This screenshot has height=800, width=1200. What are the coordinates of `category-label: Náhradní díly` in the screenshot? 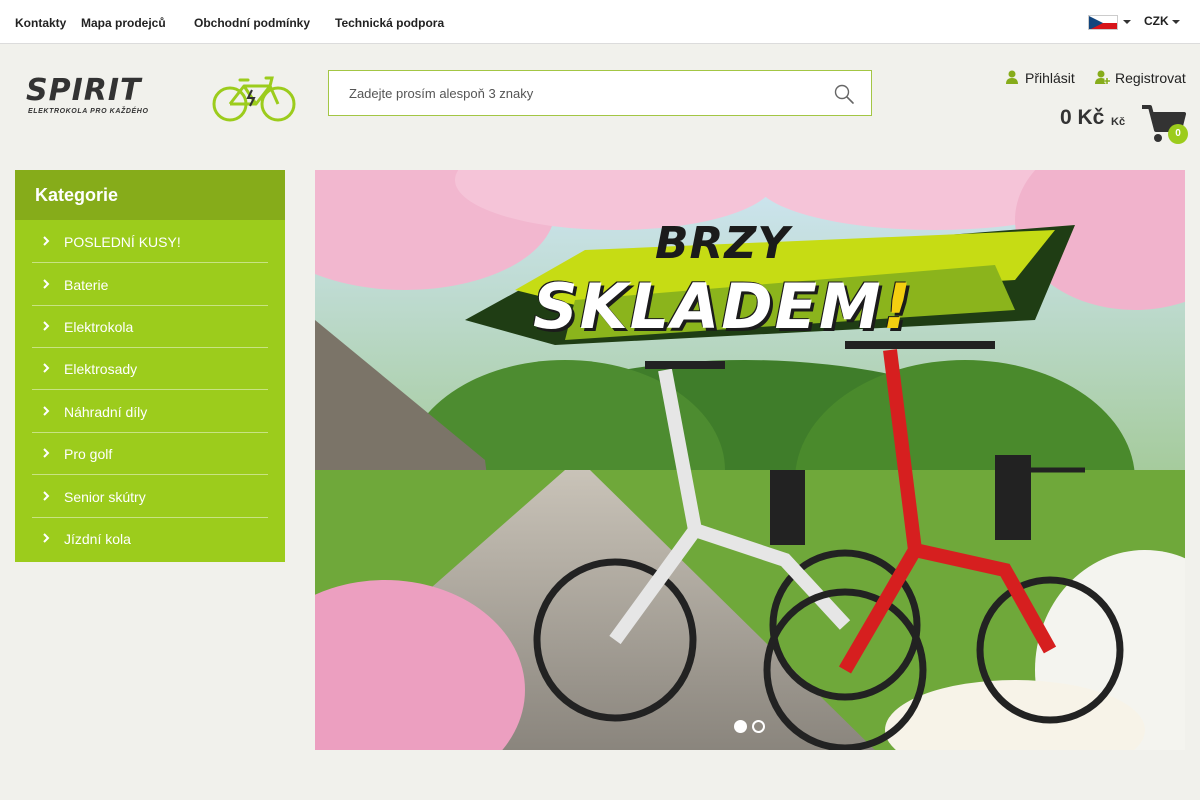 It's located at (106, 412).